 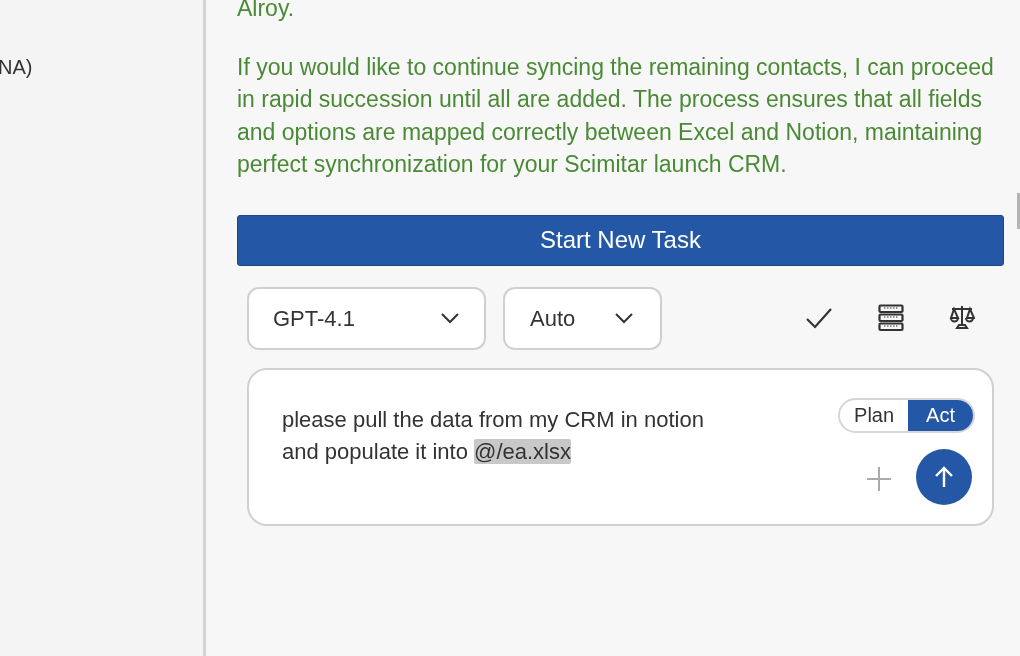 What do you see at coordinates (620, 240) in the screenshot?
I see `start-new-task-button: Start New Task` at bounding box center [620, 240].